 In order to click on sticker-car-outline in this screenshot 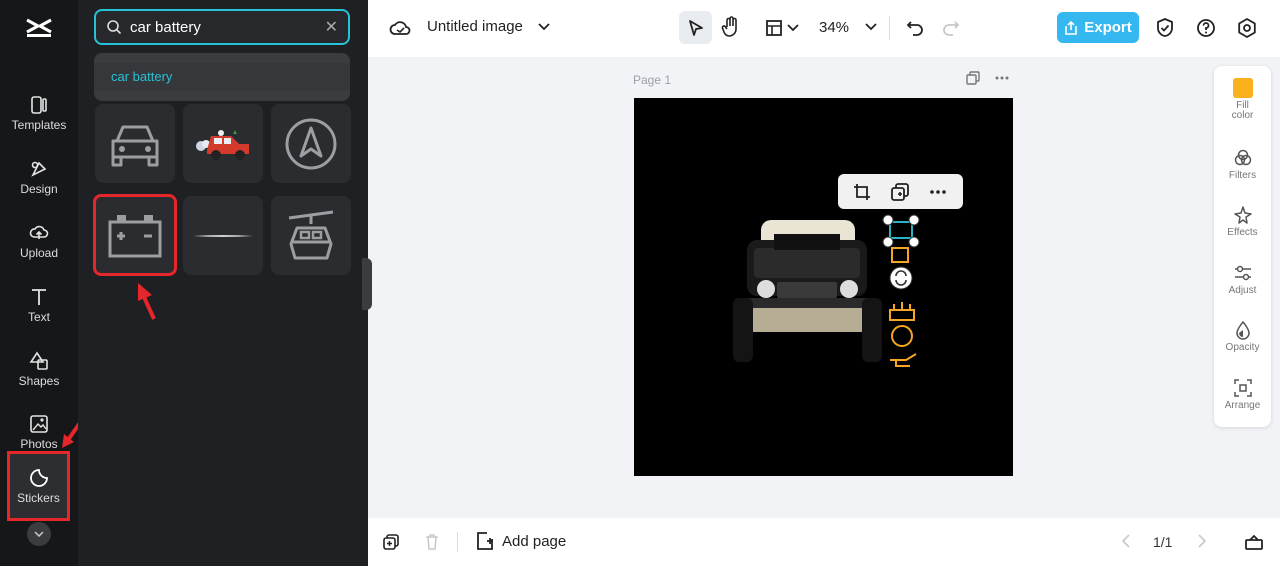, I will do `click(135, 143)`.